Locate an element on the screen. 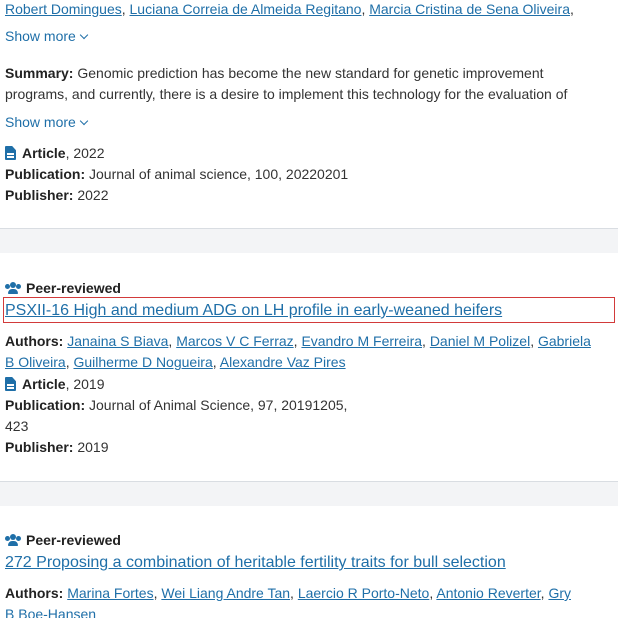 This screenshot has width=618, height=618. publisher-value: 2019 is located at coordinates (93, 447).